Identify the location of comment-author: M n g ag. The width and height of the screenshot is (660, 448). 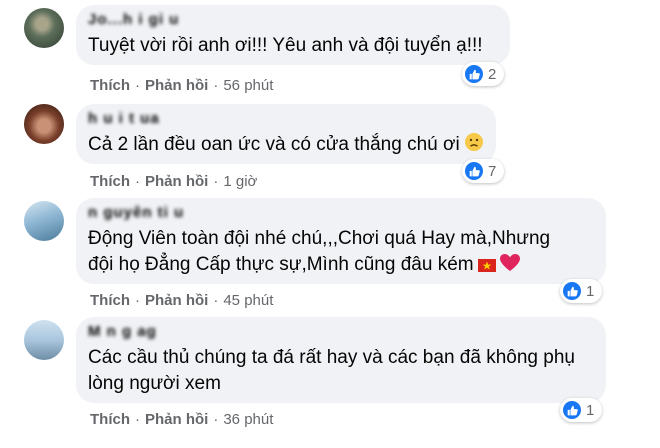
(122, 331).